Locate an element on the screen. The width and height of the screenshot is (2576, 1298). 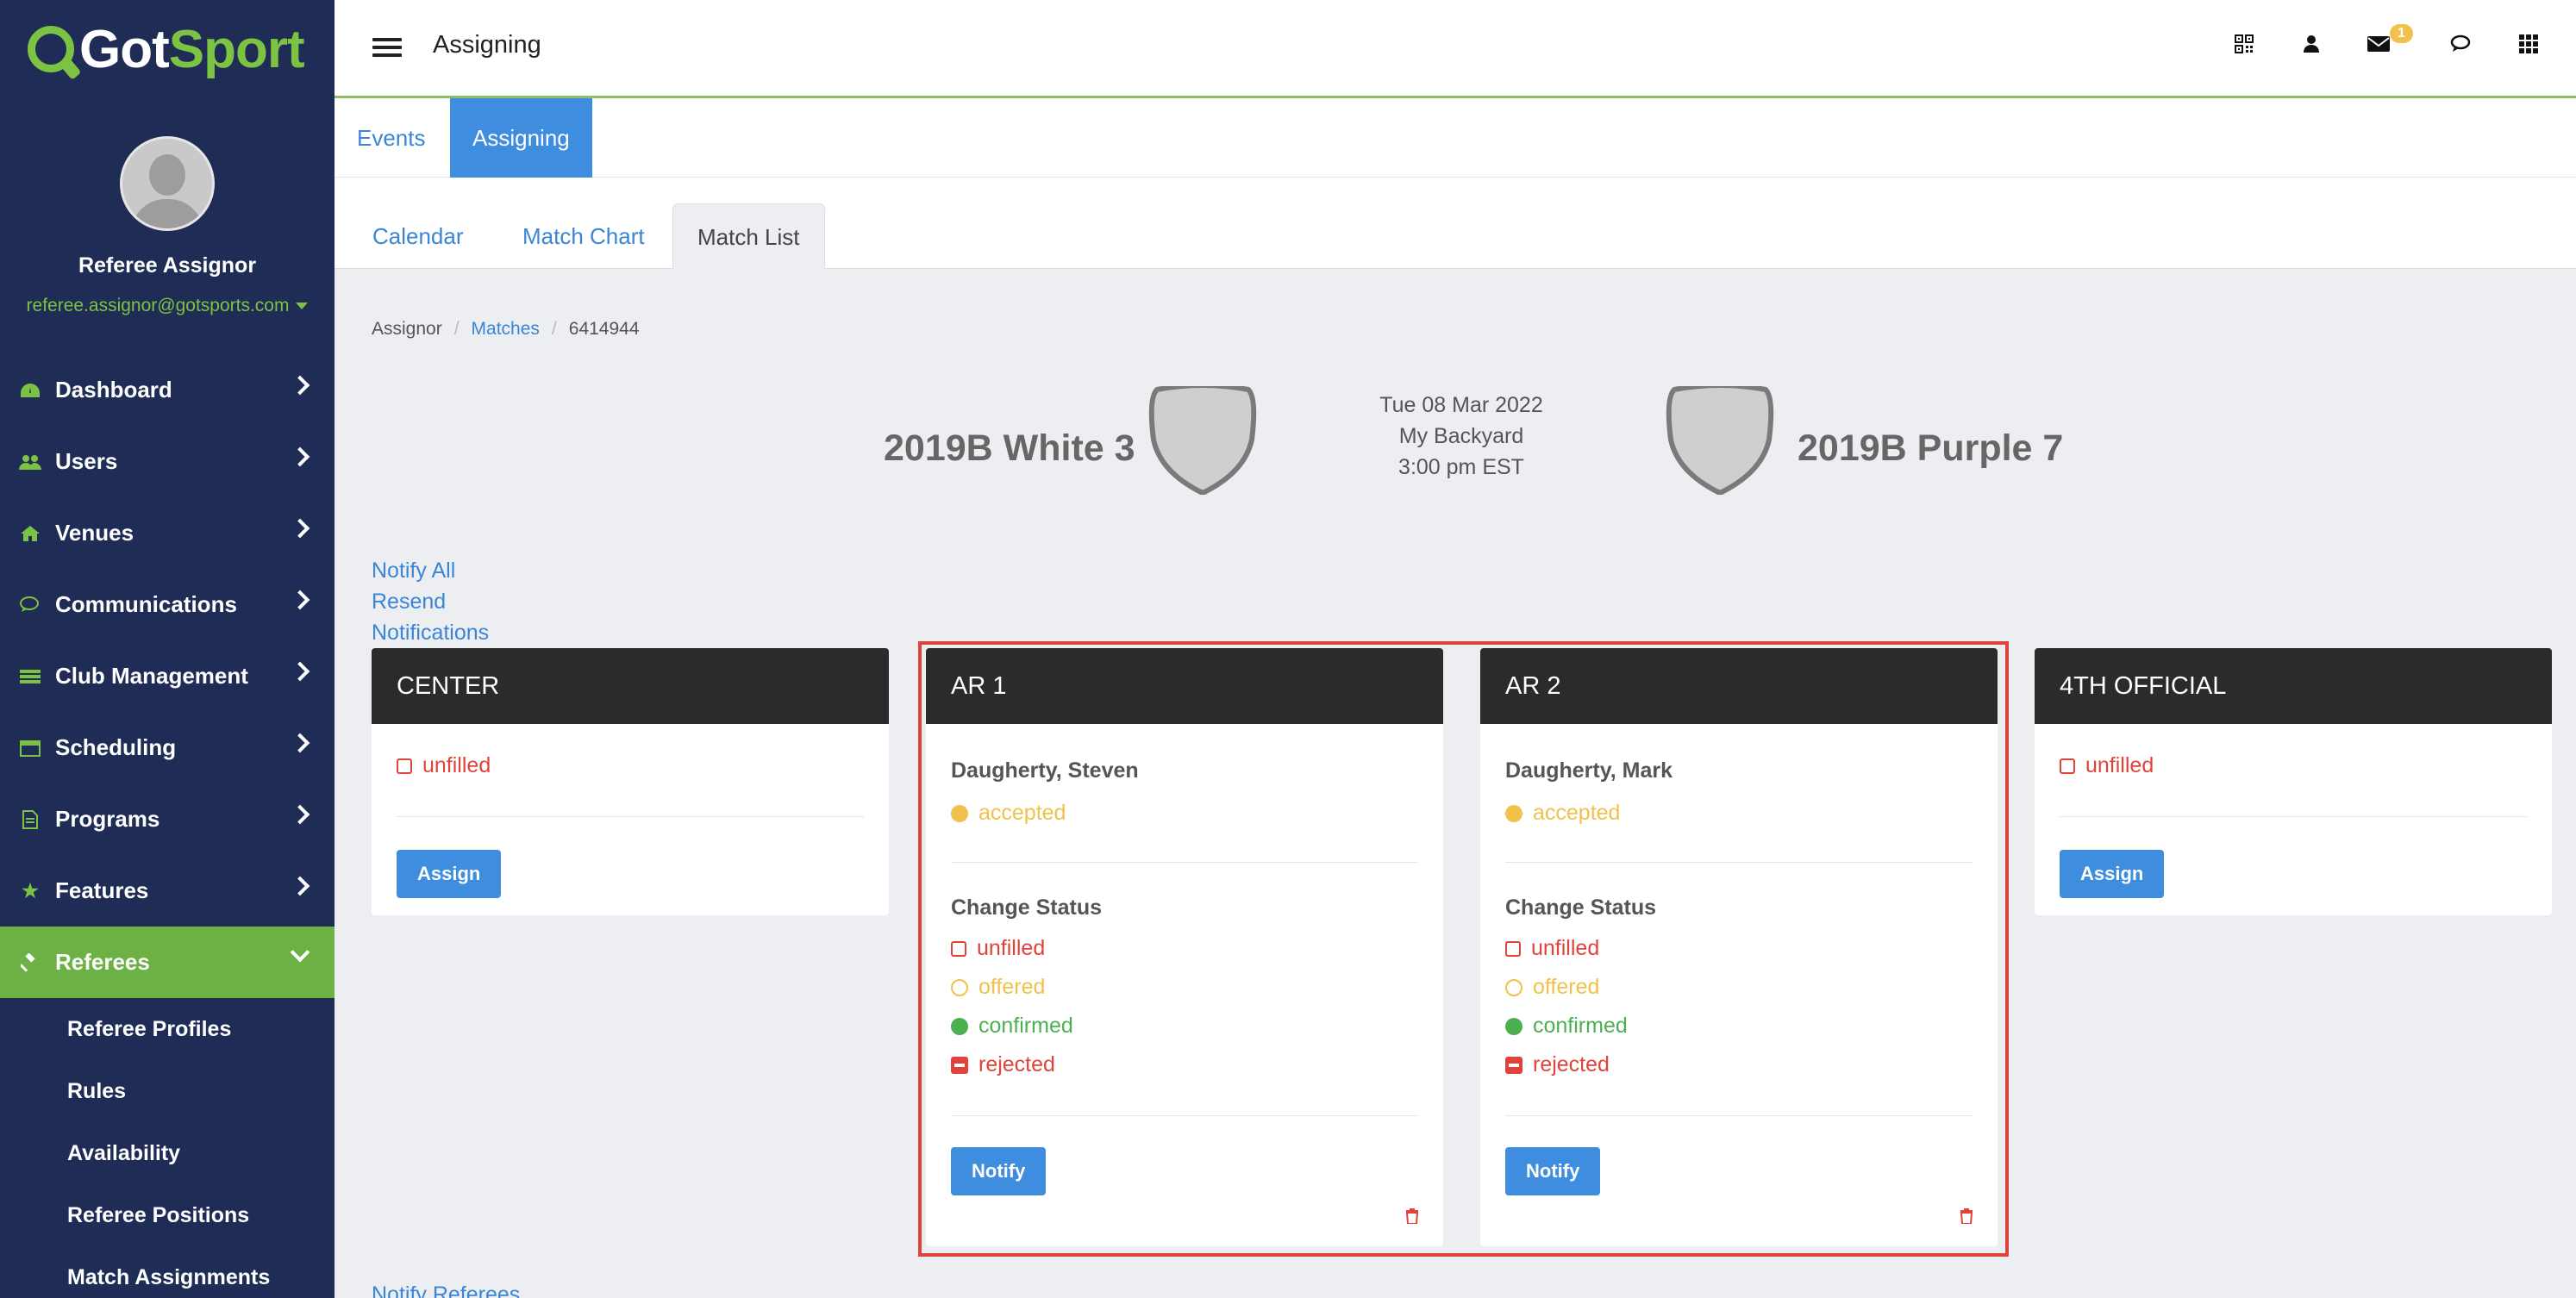
match-venue: My Backyard is located at coordinates (1461, 436).